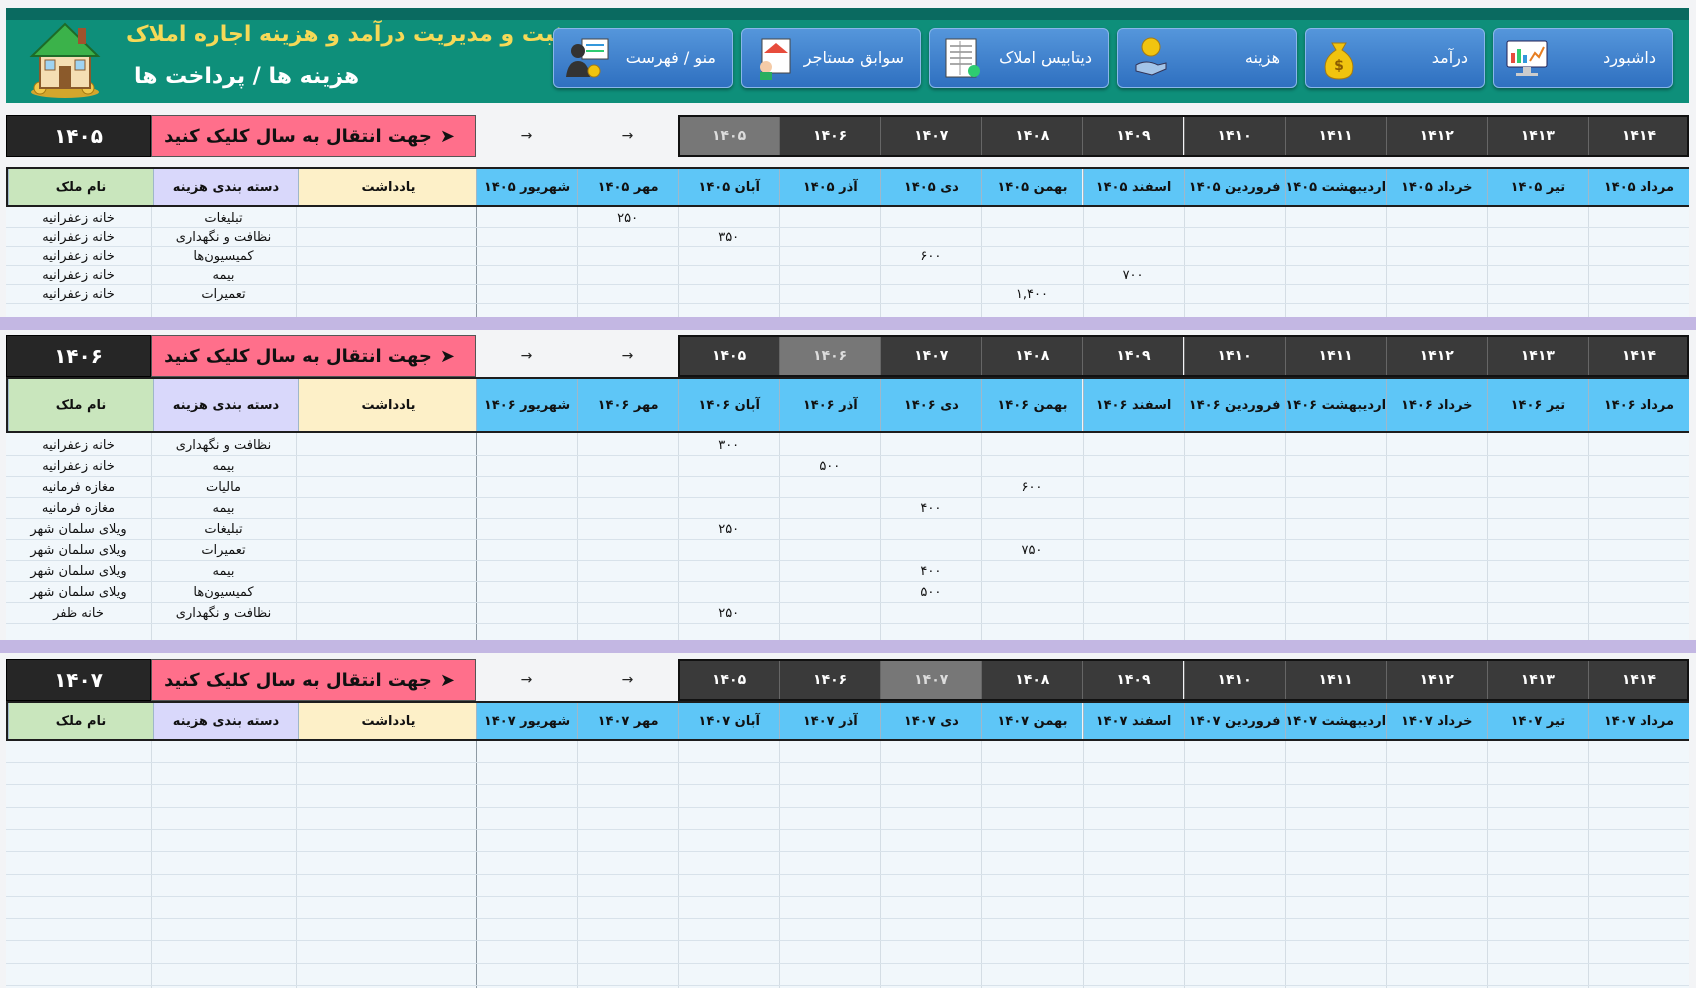 The width and height of the screenshot is (1696, 988). I want to click on column-header-month-8: اردیبهشت ۱۴۰۶, so click(1335, 405).